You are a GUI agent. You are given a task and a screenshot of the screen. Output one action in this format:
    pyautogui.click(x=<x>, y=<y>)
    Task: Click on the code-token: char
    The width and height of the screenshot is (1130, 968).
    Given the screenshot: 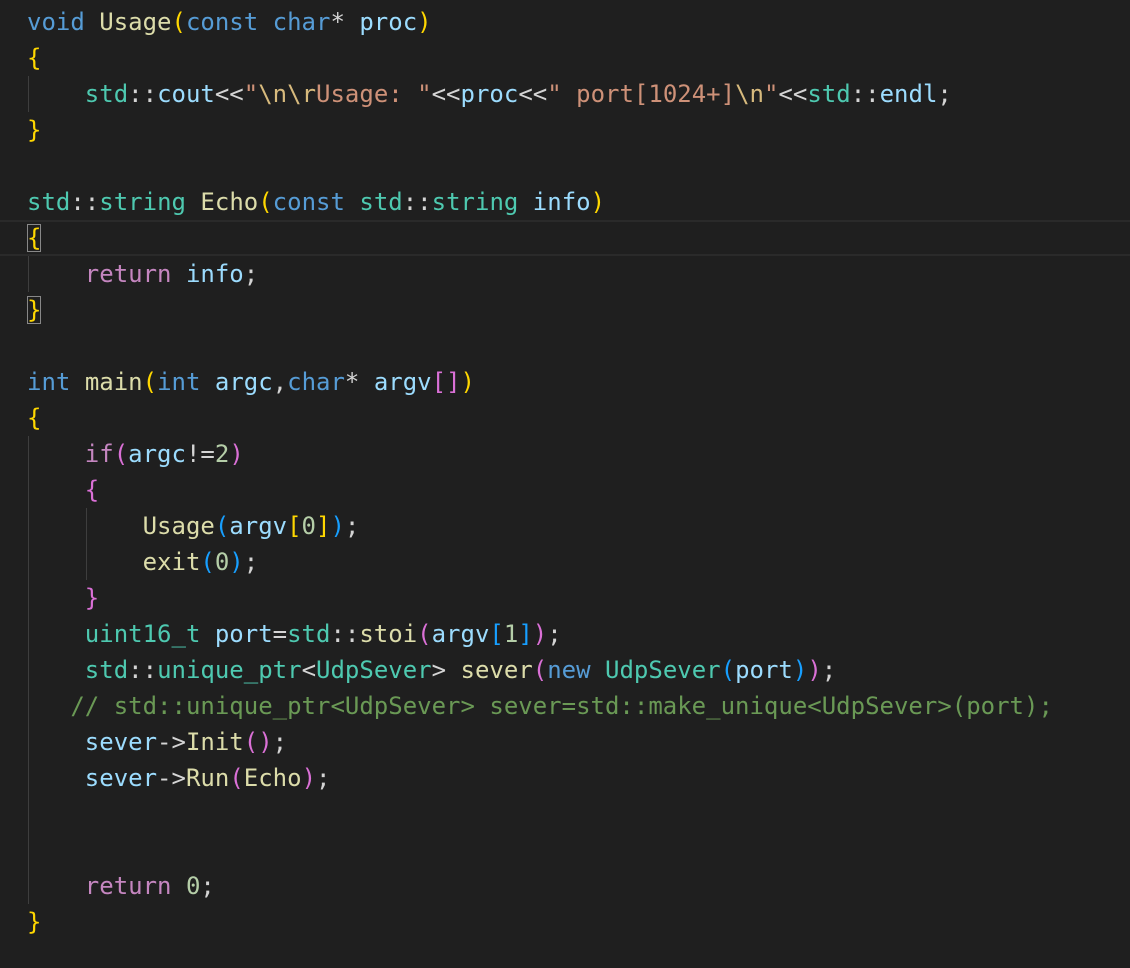 What is the action you would take?
    pyautogui.click(x=301, y=22)
    